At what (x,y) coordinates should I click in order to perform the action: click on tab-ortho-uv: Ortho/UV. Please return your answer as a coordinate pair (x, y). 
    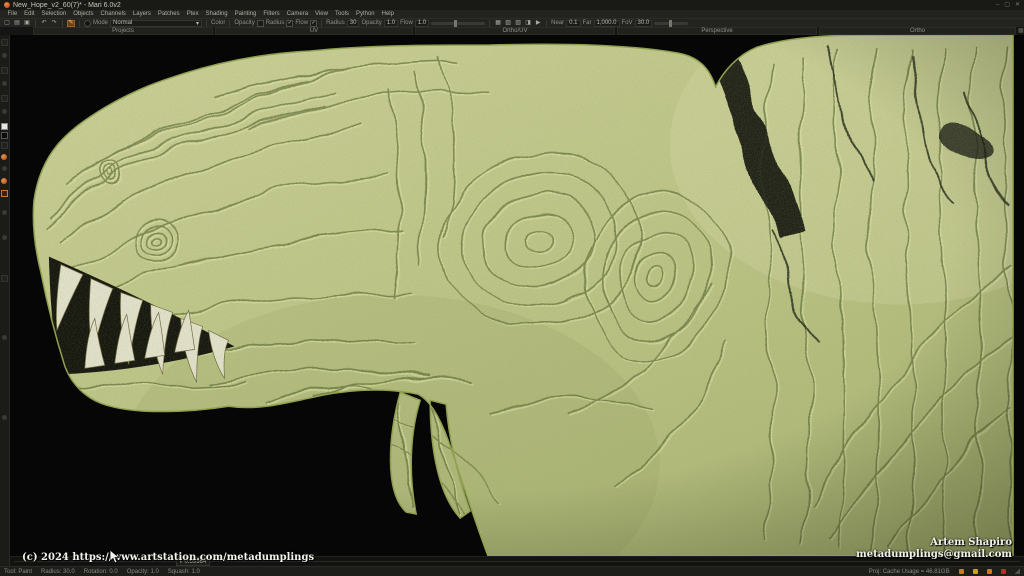
    Looking at the image, I should click on (515, 31).